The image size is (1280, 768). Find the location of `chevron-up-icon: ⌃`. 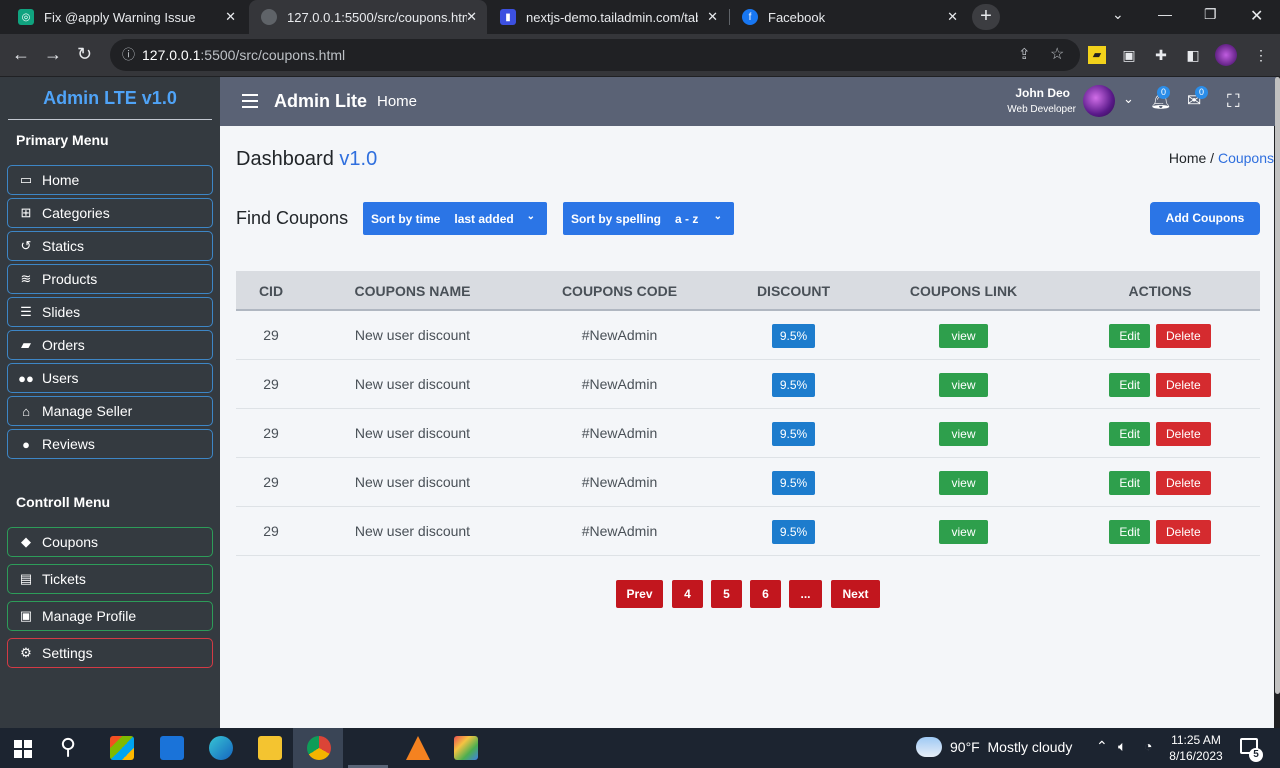

chevron-up-icon: ⌃ is located at coordinates (1102, 746).